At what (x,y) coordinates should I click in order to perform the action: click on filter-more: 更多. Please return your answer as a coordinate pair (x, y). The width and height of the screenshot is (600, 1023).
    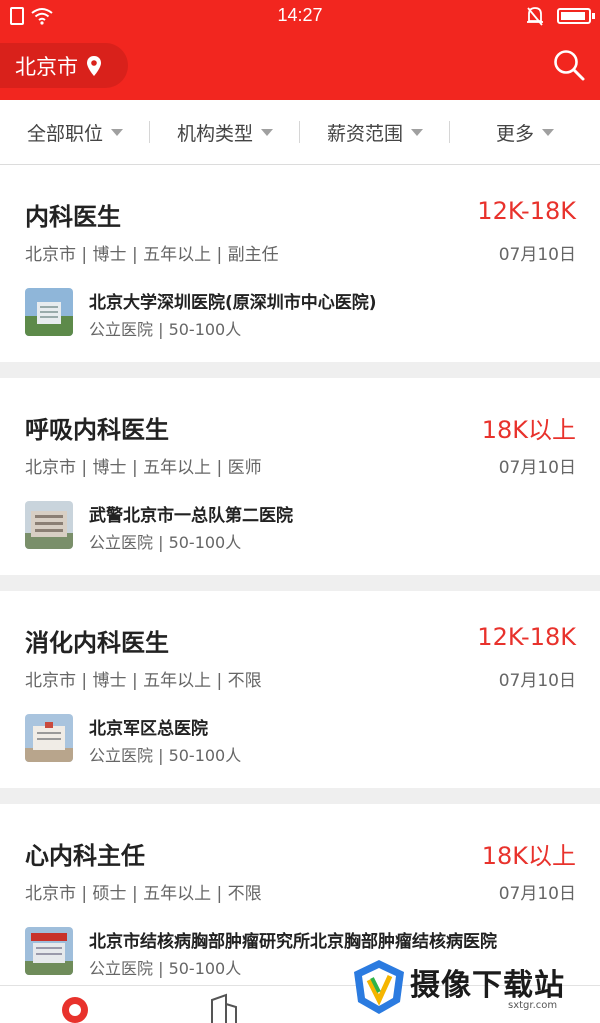
    Looking at the image, I should click on (525, 132).